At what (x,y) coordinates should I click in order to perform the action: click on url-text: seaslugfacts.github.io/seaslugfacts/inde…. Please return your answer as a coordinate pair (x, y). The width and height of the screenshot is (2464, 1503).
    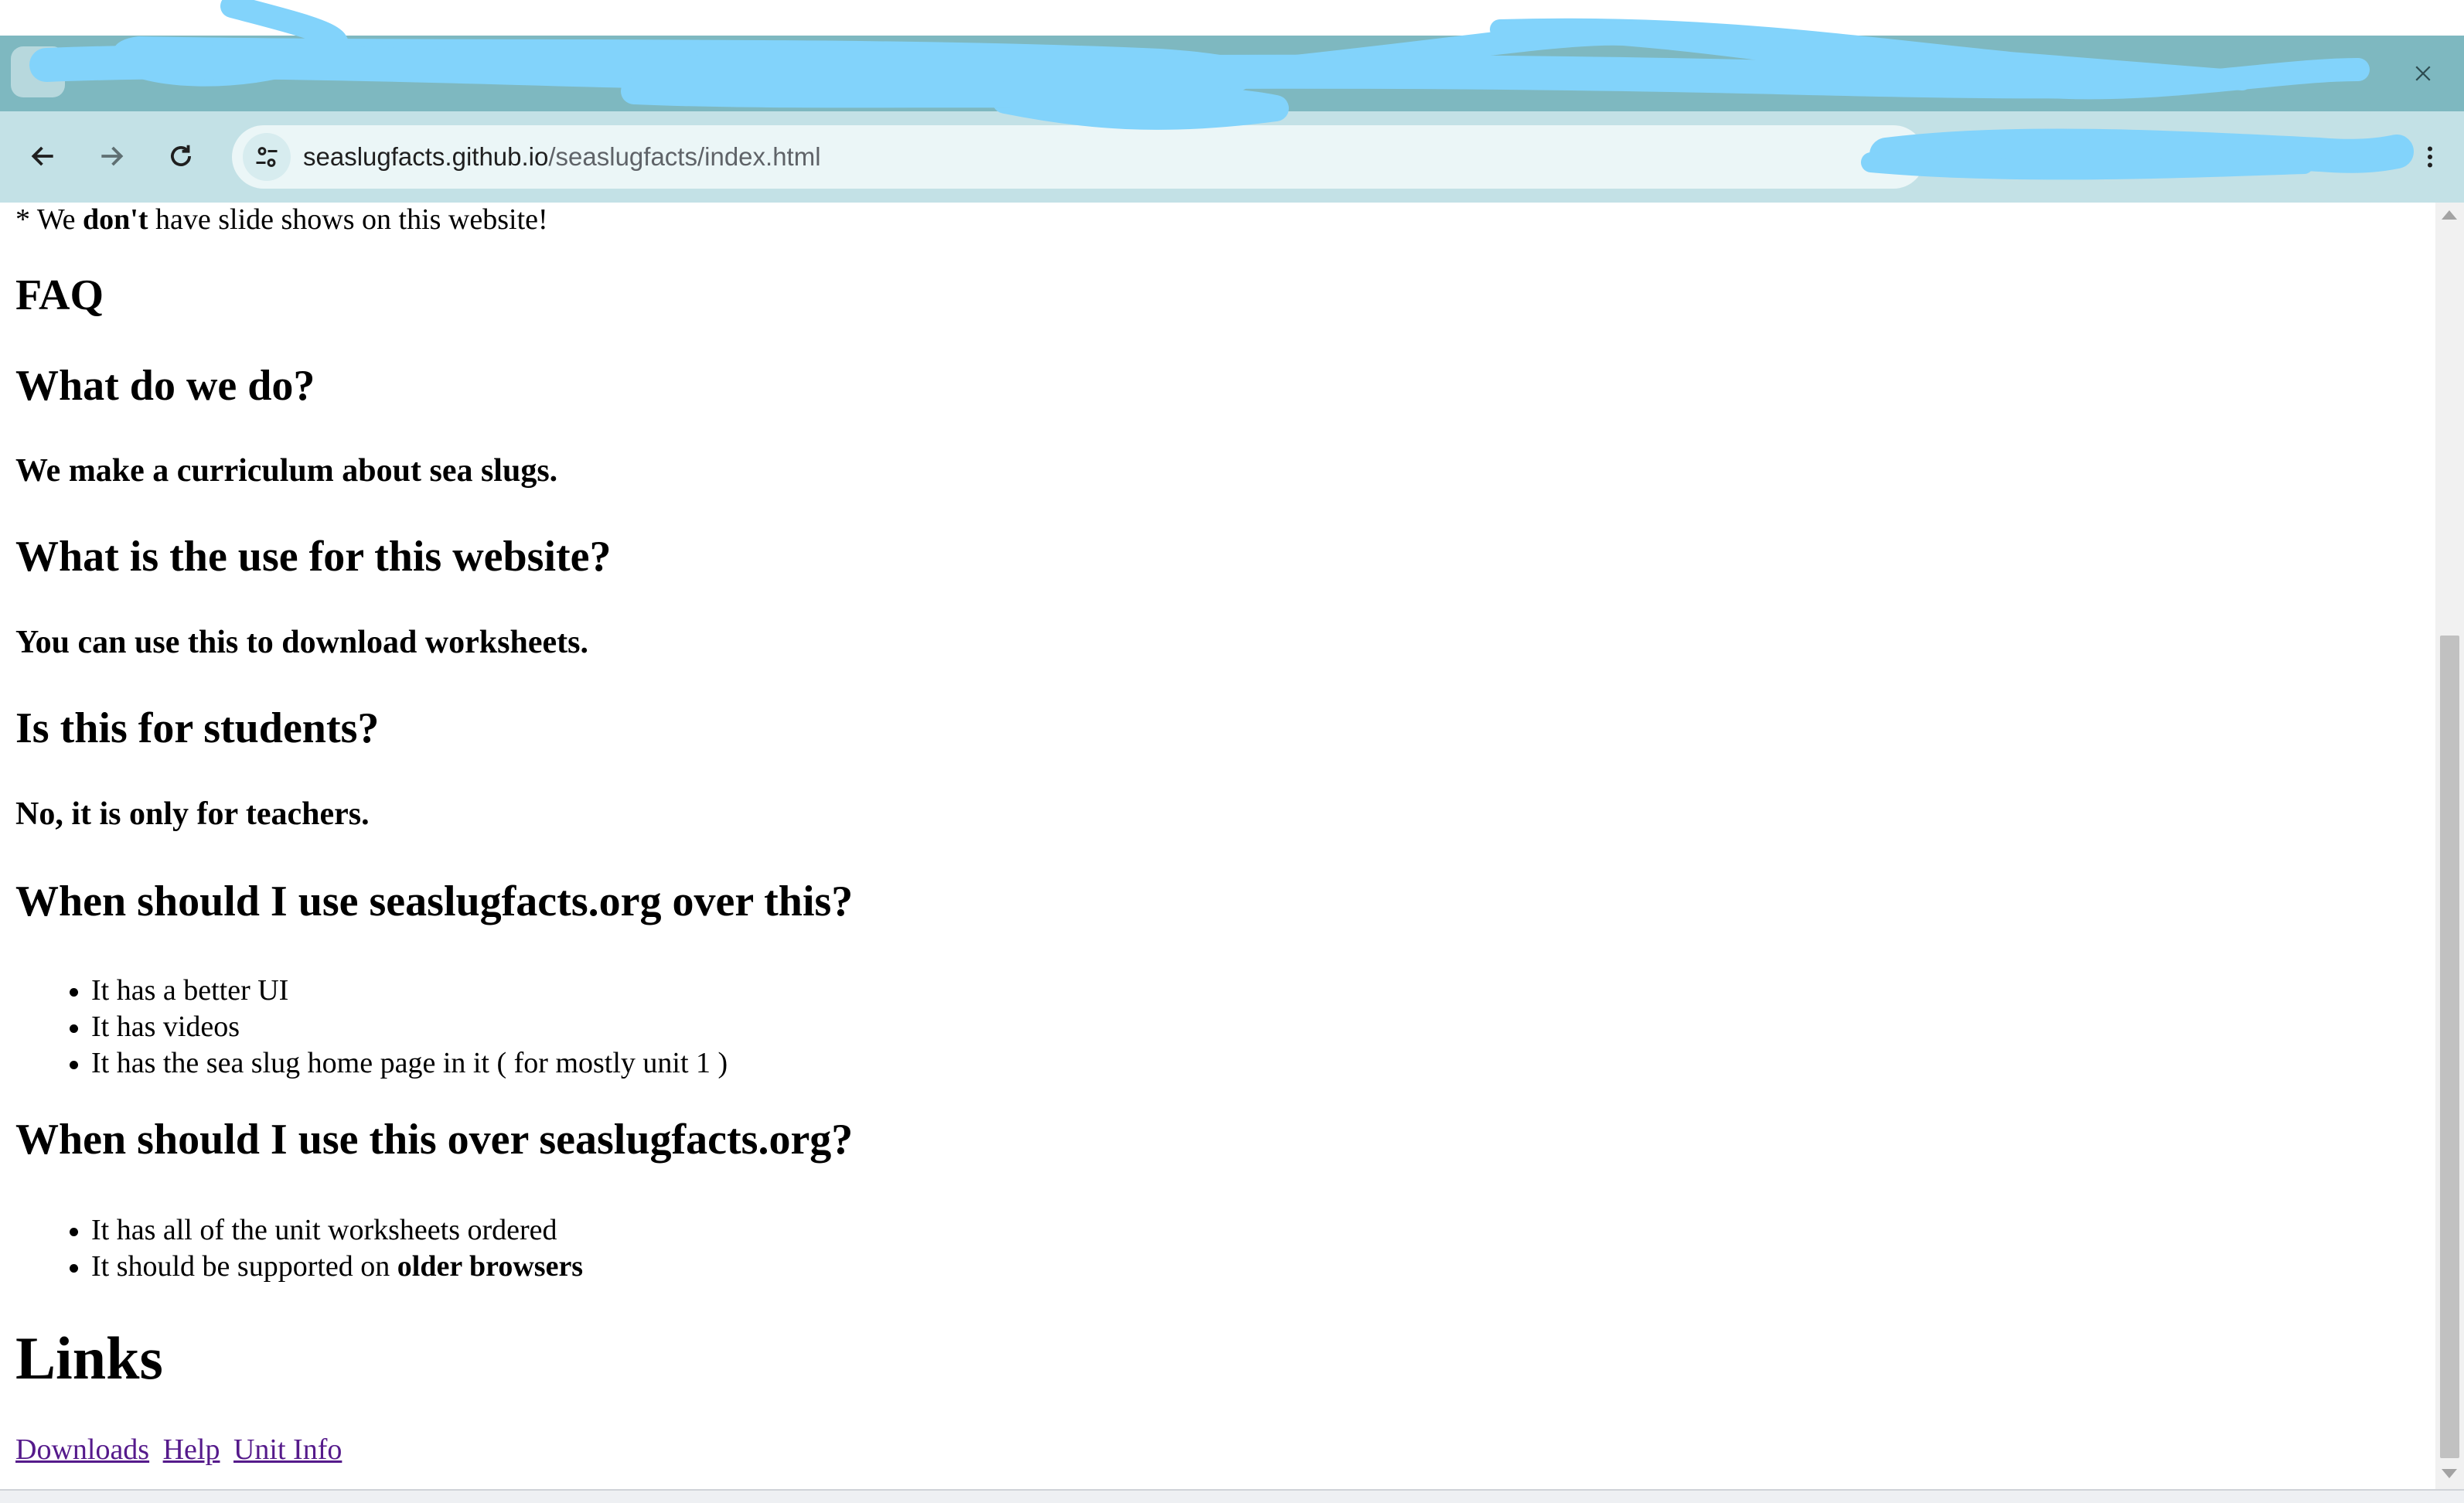
    Looking at the image, I should click on (562, 157).